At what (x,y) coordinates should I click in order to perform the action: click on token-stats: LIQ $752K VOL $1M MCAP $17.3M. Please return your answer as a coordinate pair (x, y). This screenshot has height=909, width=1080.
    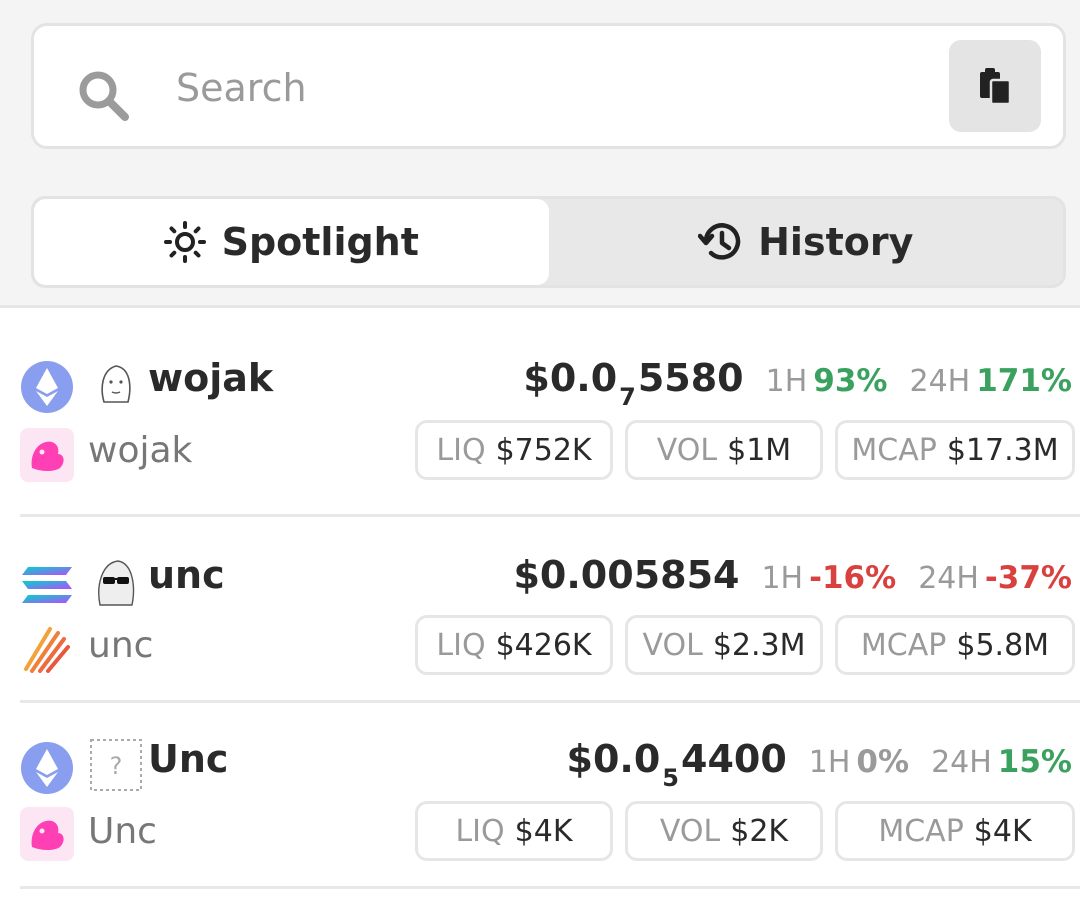
    Looking at the image, I should click on (745, 450).